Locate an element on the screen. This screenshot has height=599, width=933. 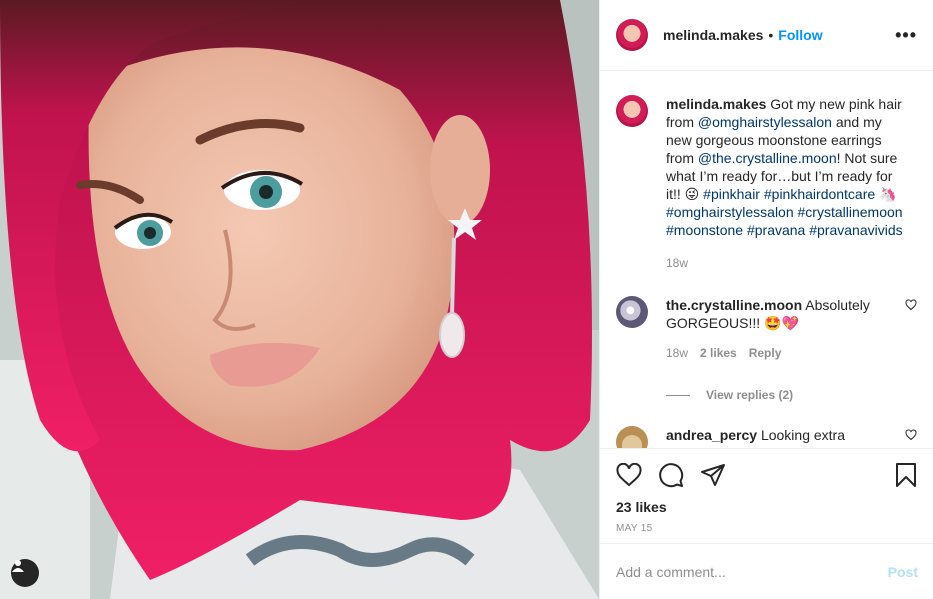
share-icon is located at coordinates (713, 475).